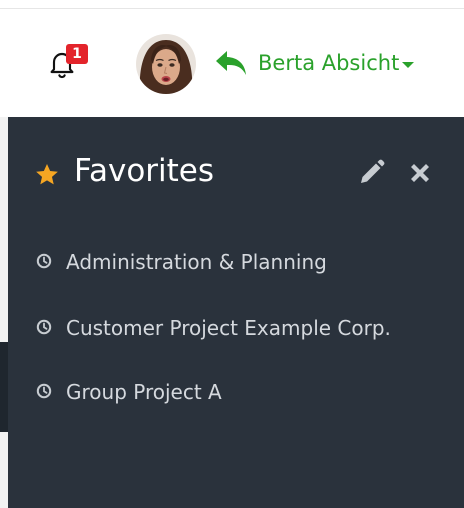  Describe the element at coordinates (232, 8) in the screenshot. I see `top-divider` at that location.